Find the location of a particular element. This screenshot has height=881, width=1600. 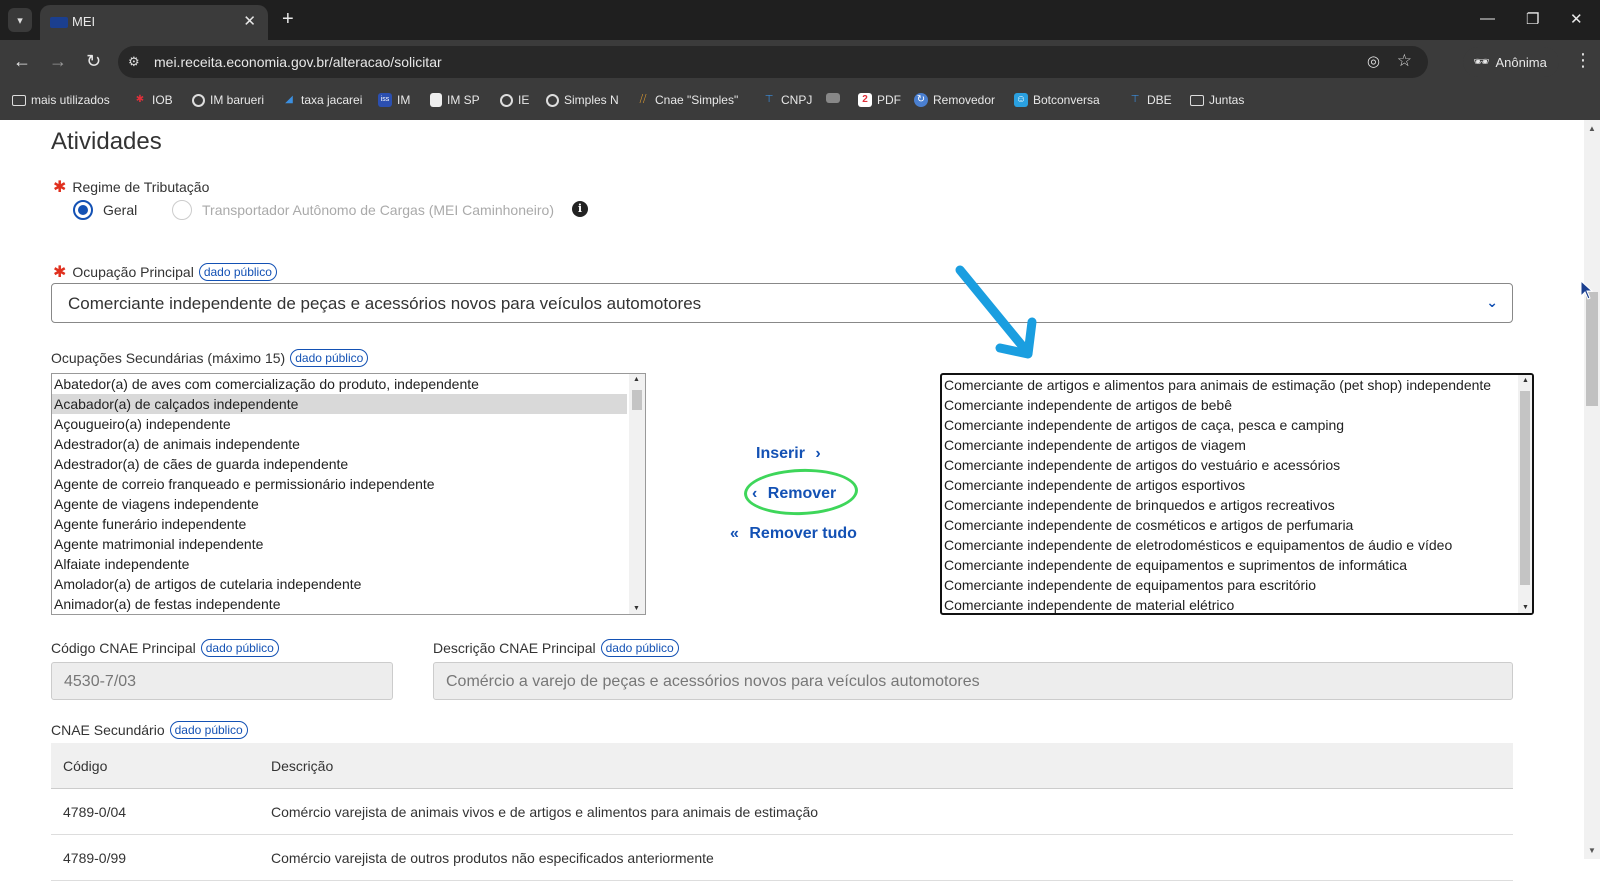

bookmark-item: ↻ Removedor is located at coordinates (954, 100).